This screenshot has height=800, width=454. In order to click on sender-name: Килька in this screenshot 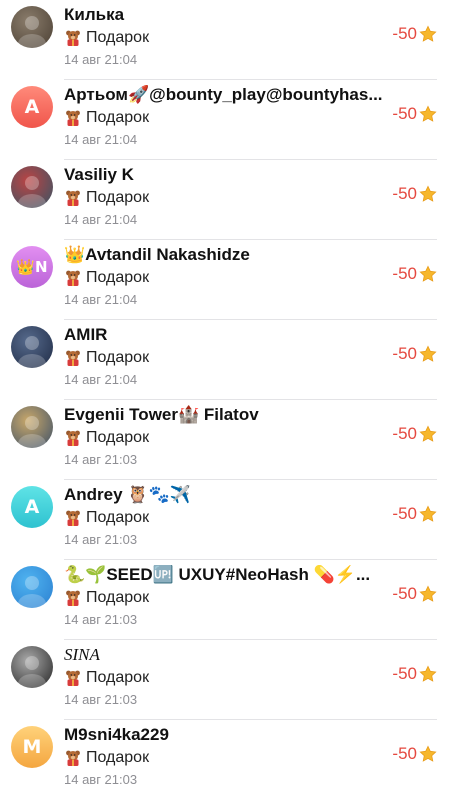, I will do `click(94, 14)`.